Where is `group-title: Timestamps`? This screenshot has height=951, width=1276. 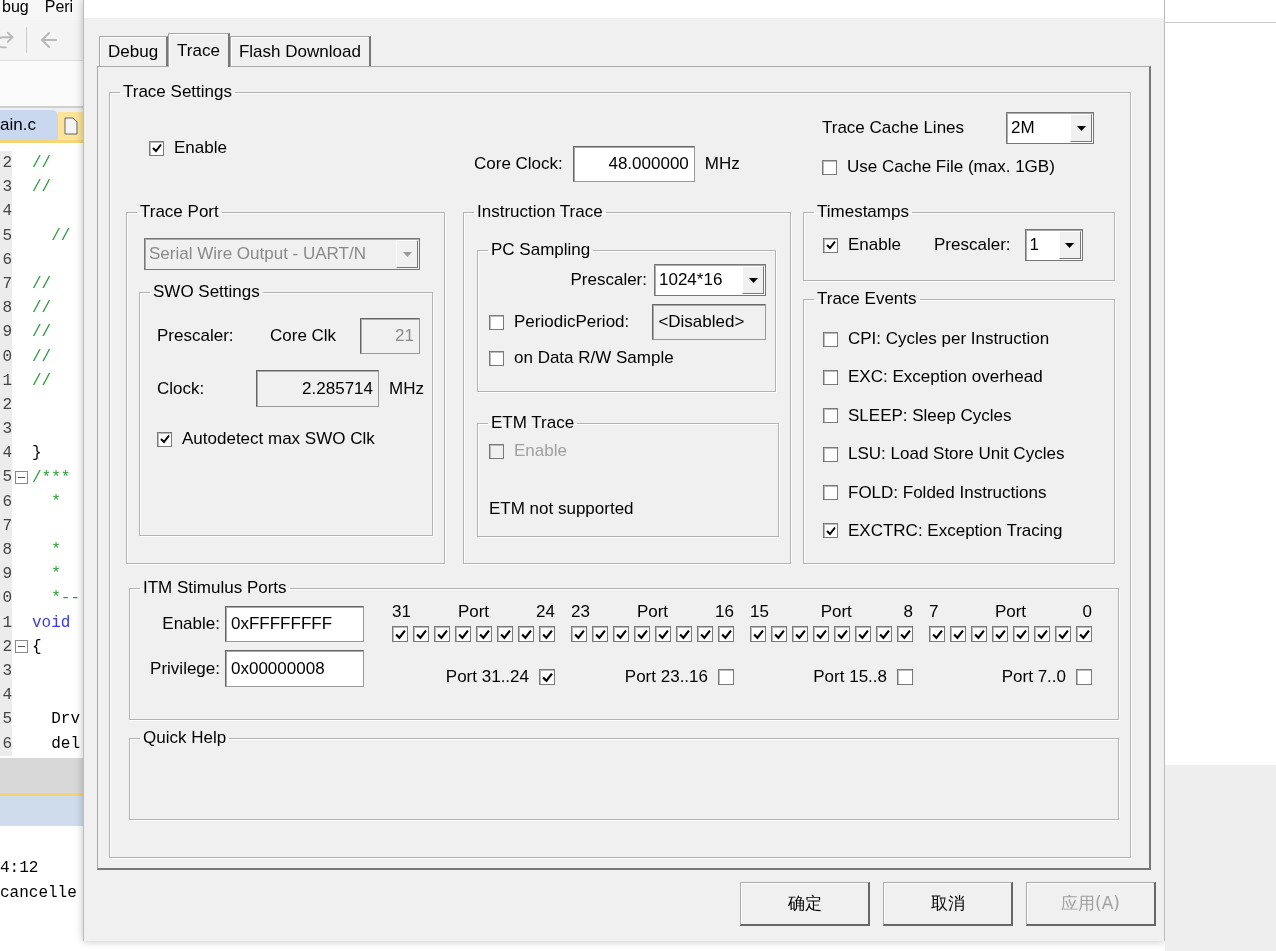
group-title: Timestamps is located at coordinates (863, 212).